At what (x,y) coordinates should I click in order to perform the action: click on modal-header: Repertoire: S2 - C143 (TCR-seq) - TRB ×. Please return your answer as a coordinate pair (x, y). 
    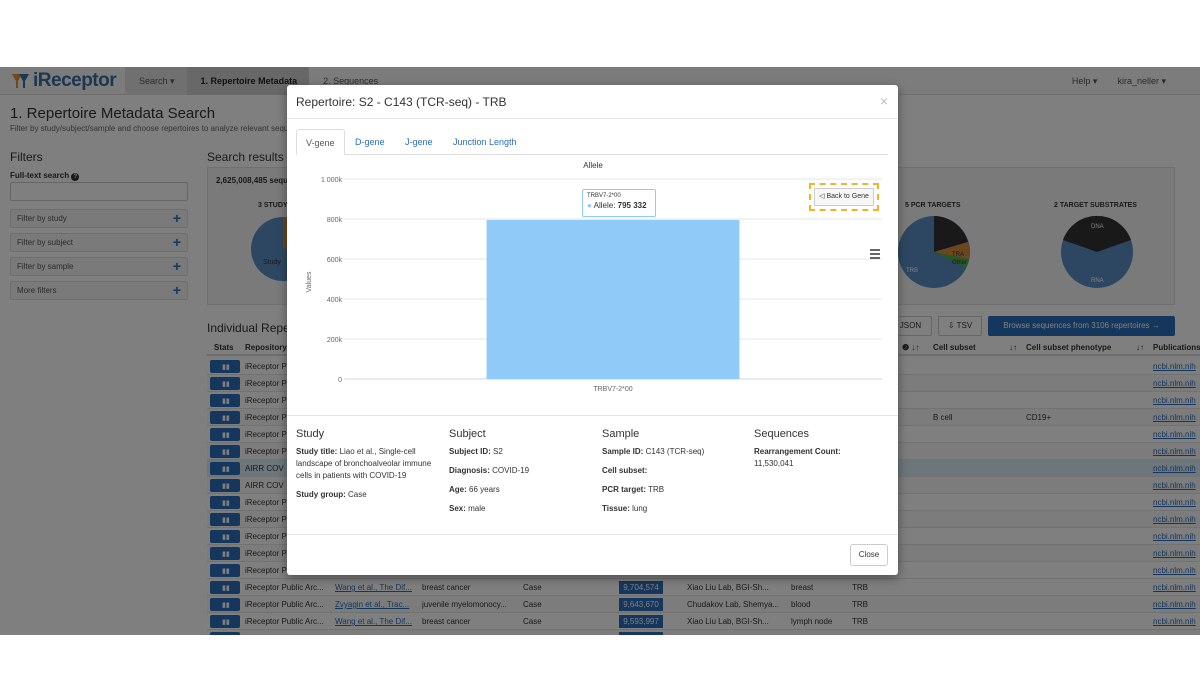
    Looking at the image, I should click on (592, 102).